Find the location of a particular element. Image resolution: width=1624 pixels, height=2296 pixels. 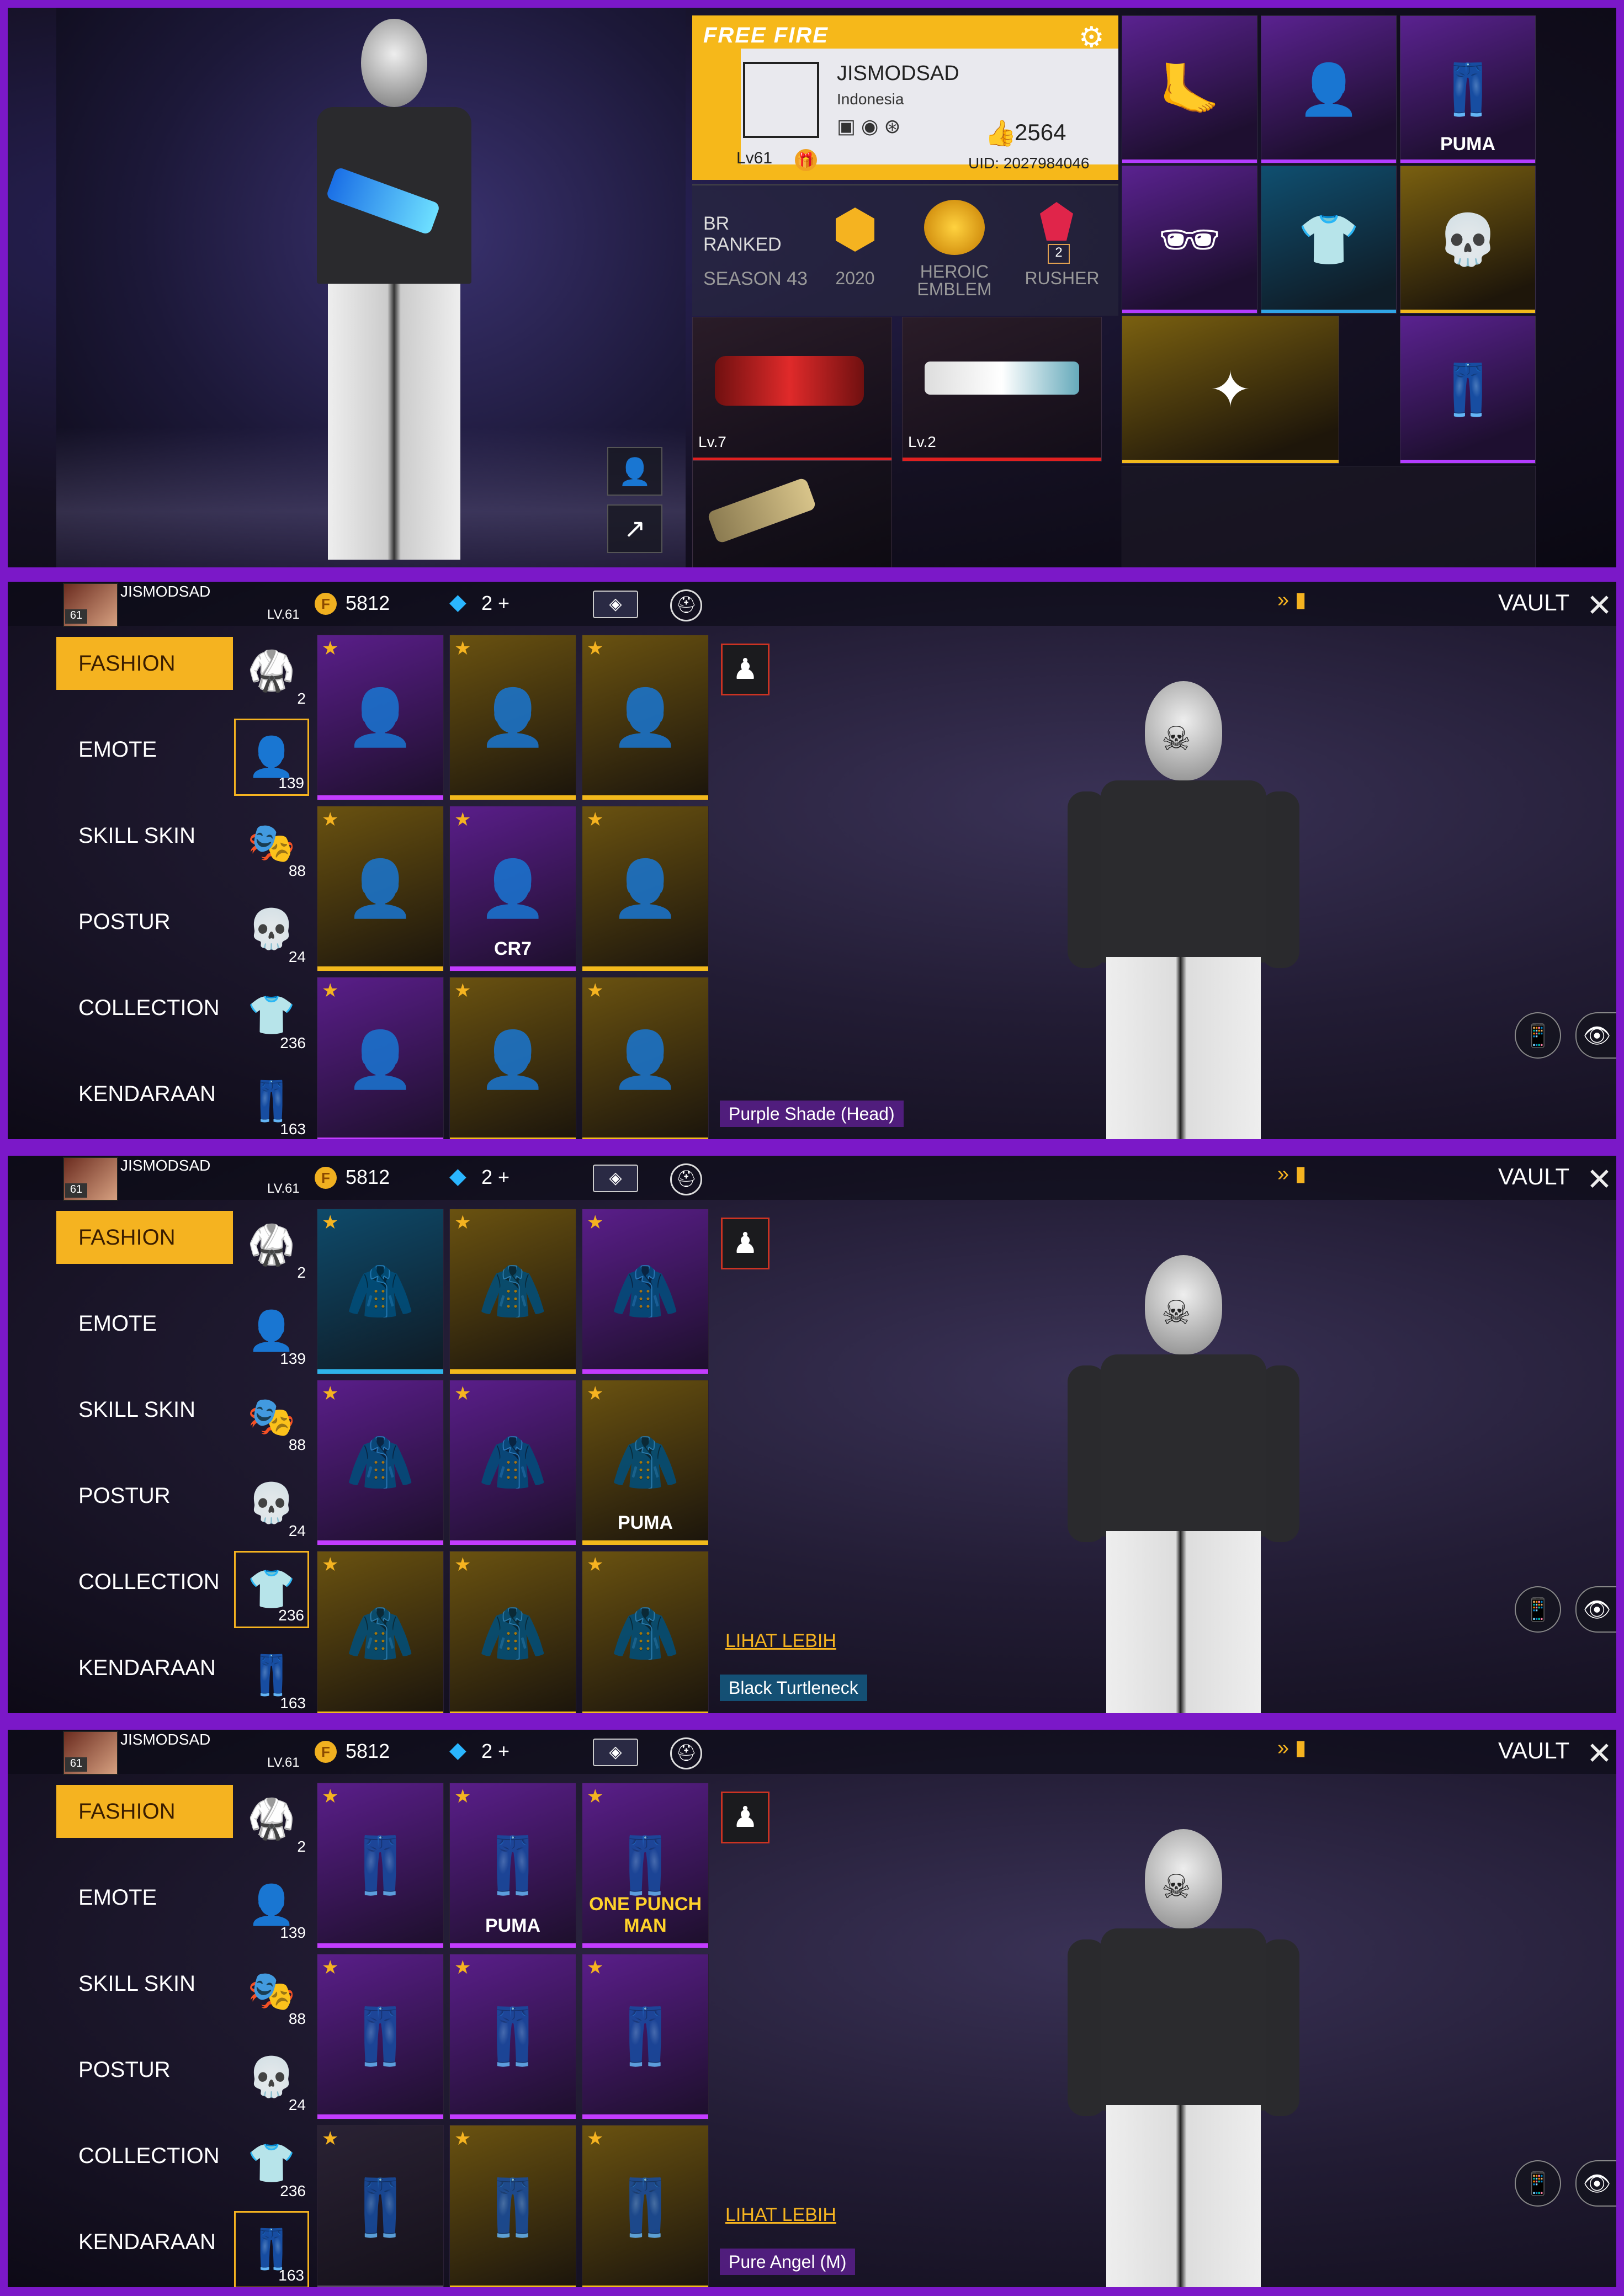

vault-item: ★ 👖 PUMA is located at coordinates (512, 1866).